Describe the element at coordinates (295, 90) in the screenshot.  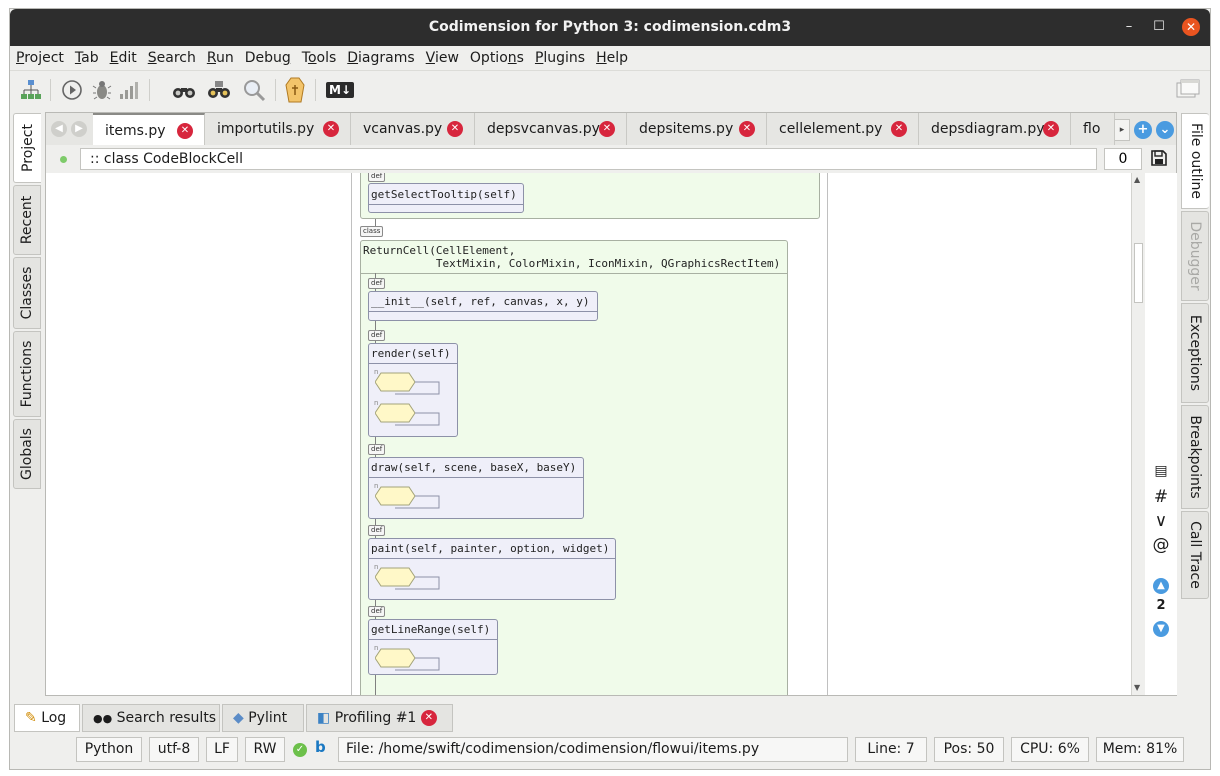
I see `dead-code-coffin-icon` at that location.